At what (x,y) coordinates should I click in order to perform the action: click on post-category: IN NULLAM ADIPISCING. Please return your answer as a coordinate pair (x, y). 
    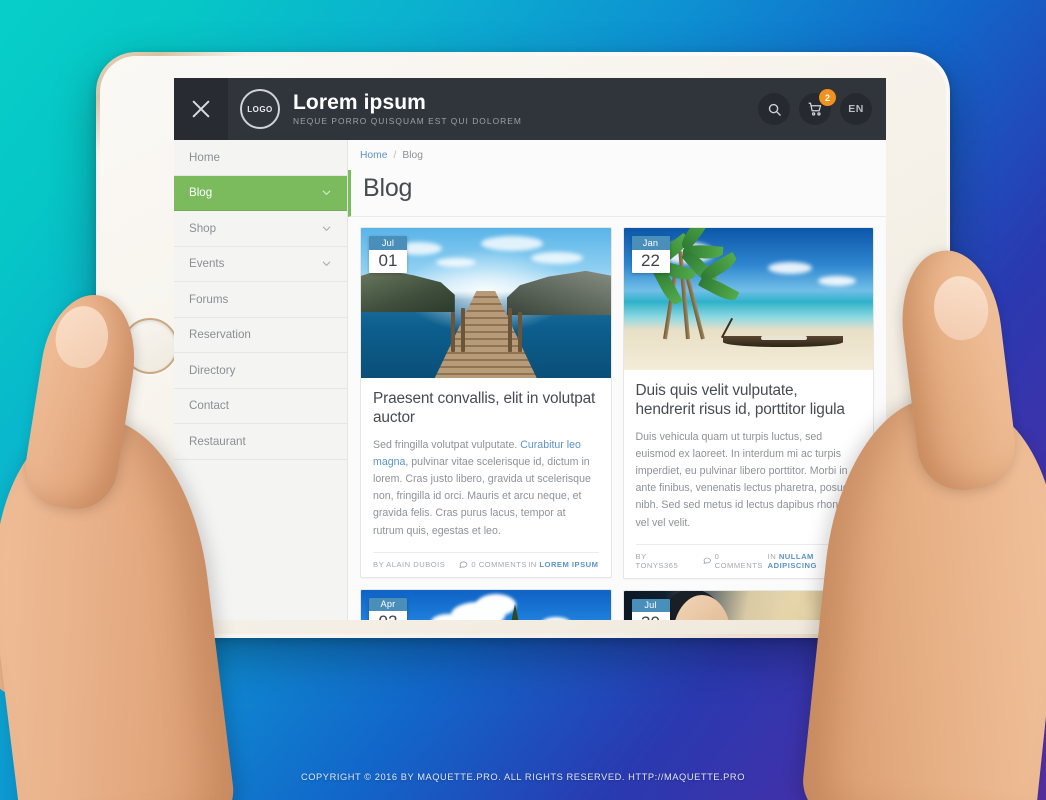
    Looking at the image, I should click on (814, 561).